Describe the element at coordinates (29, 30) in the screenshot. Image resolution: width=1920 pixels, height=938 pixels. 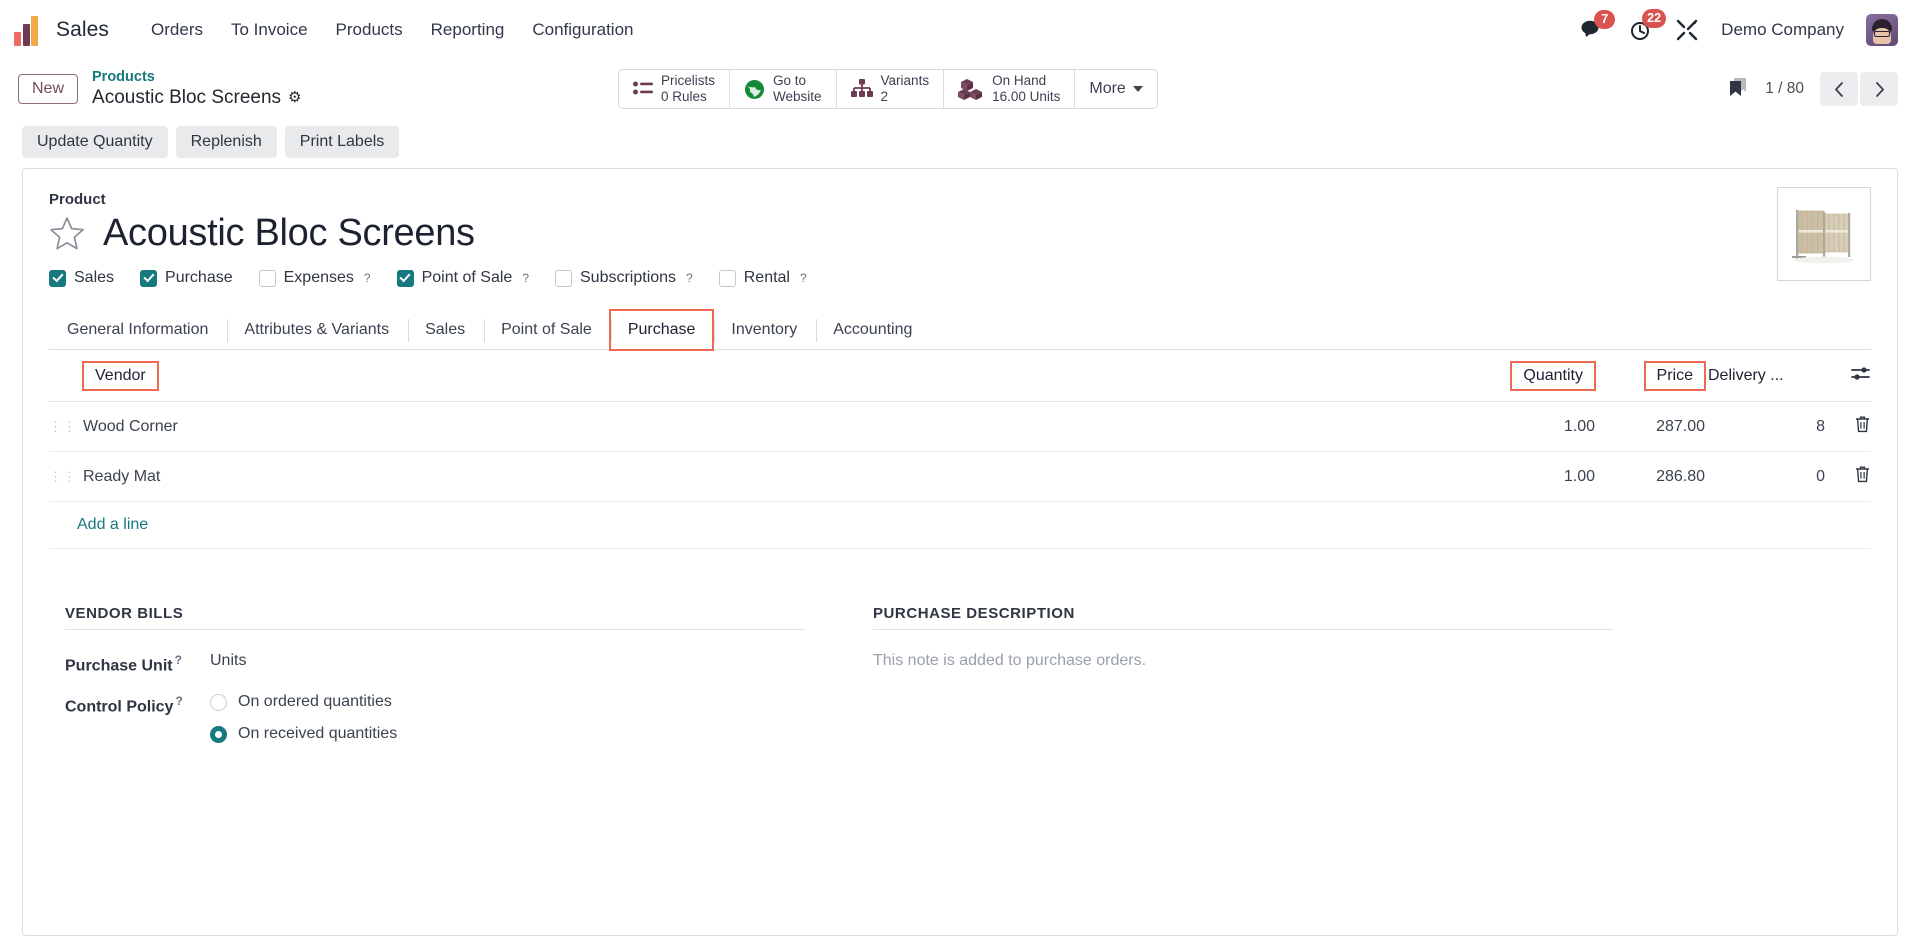
I see `odoo-logo-icon` at that location.